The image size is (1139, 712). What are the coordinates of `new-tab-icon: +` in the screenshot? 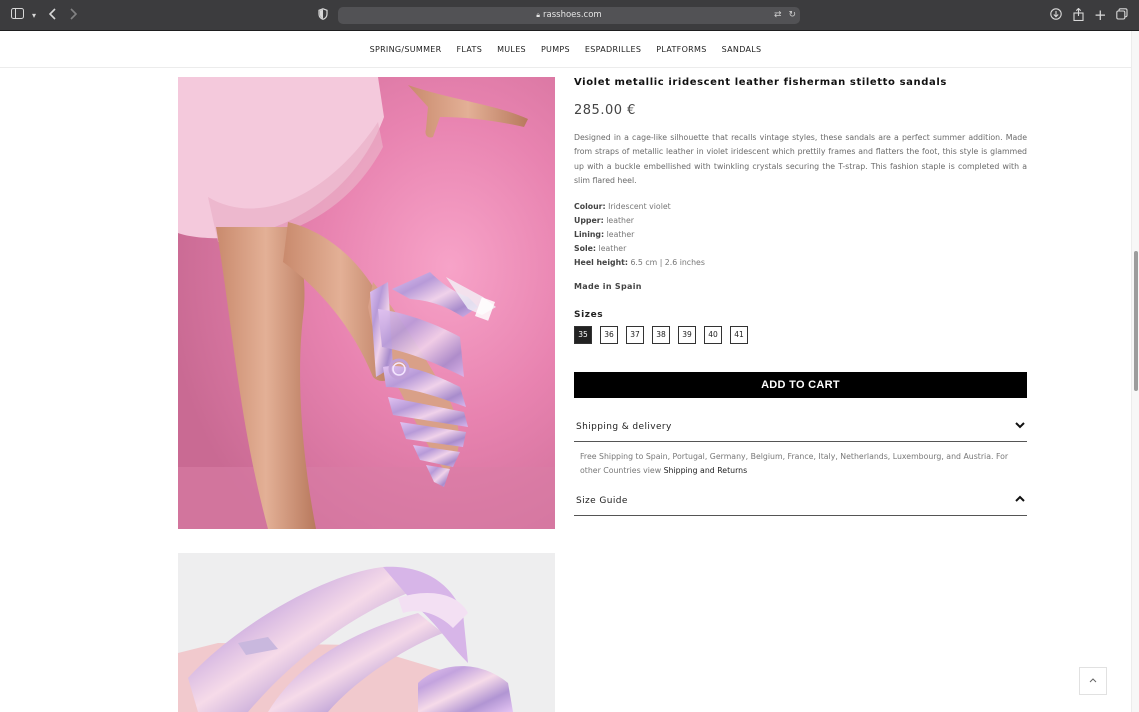 It's located at (1100, 15).